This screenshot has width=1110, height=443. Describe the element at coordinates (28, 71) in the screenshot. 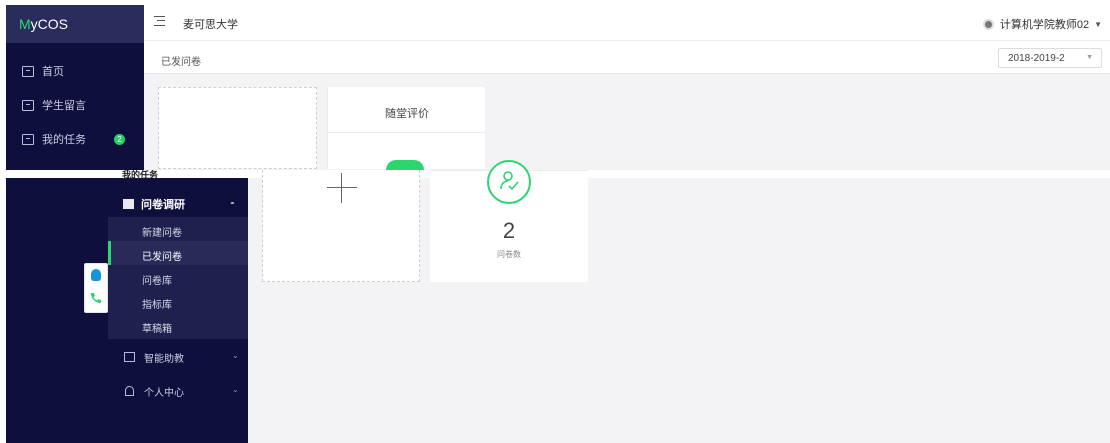

I see `layout-icon` at that location.